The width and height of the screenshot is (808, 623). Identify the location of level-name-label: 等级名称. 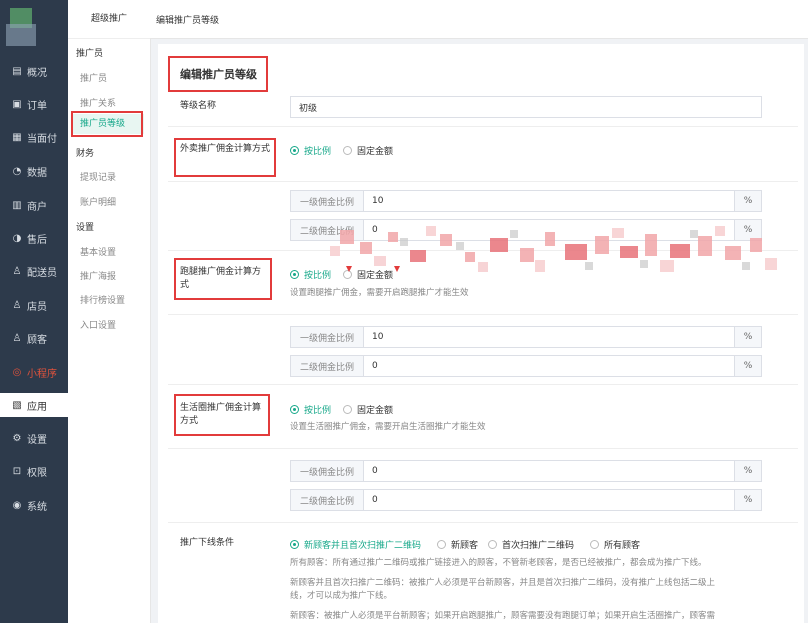
(198, 106).